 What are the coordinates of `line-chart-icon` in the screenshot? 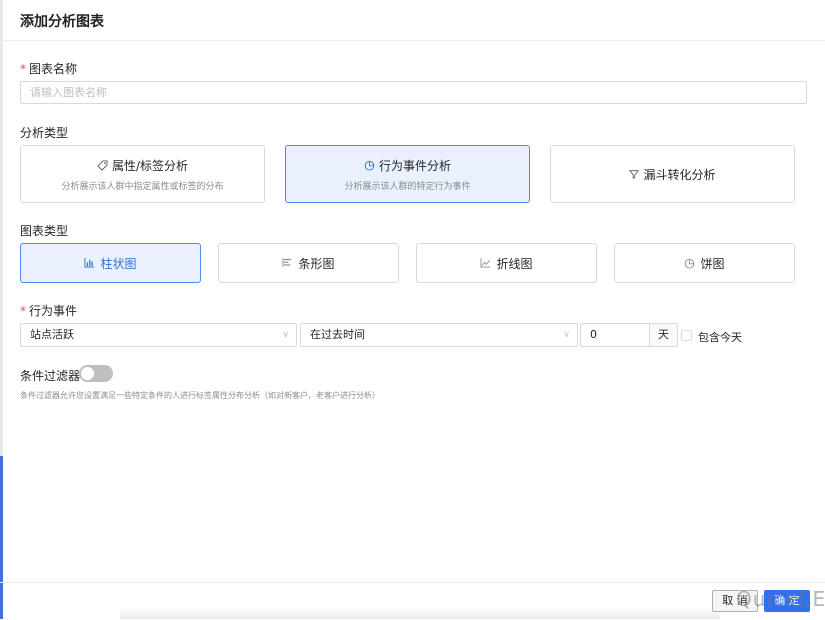 It's located at (485, 263).